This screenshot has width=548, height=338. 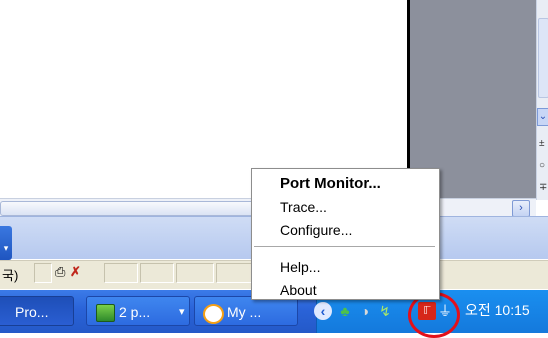 I want to click on sort-up-icon: ±, so click(x=542, y=143).